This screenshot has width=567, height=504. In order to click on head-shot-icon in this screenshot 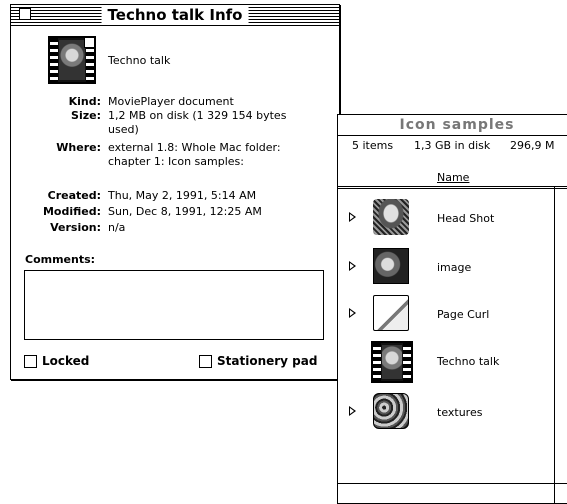, I will do `click(391, 217)`.